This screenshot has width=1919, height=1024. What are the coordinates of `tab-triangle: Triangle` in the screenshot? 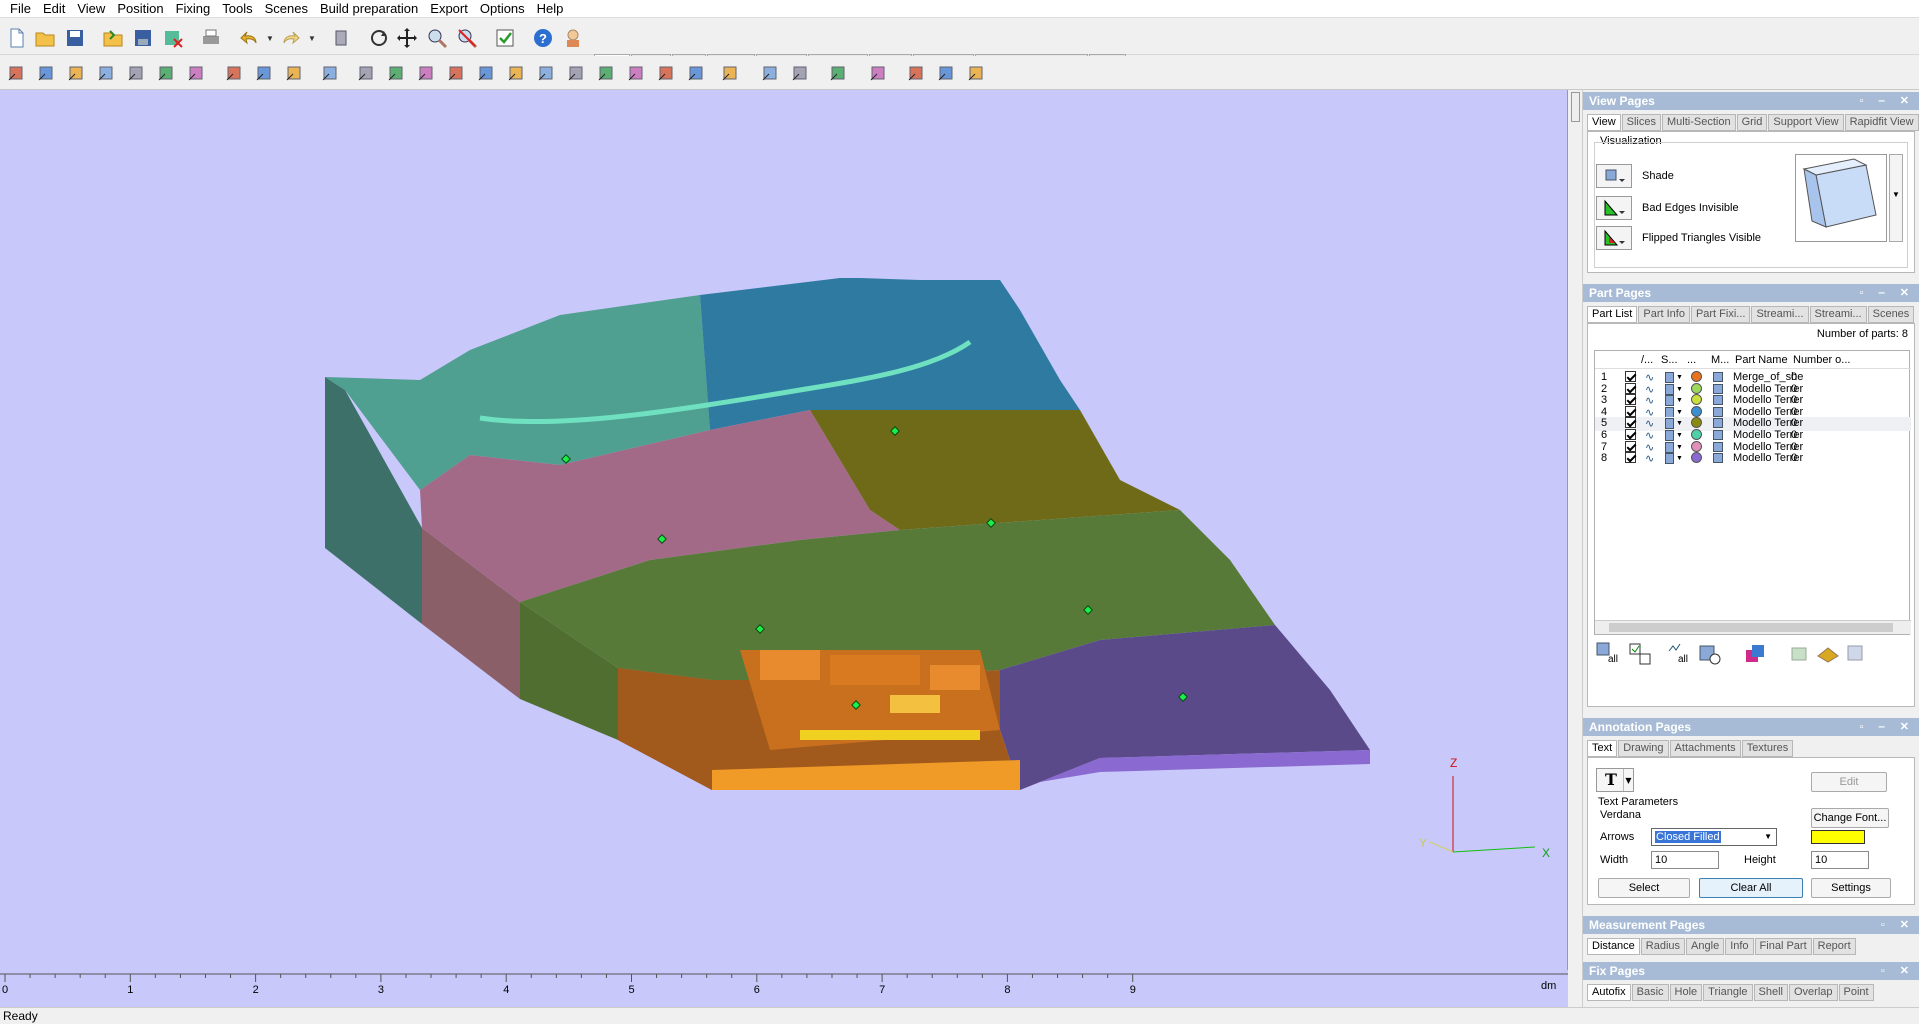 It's located at (1728, 992).